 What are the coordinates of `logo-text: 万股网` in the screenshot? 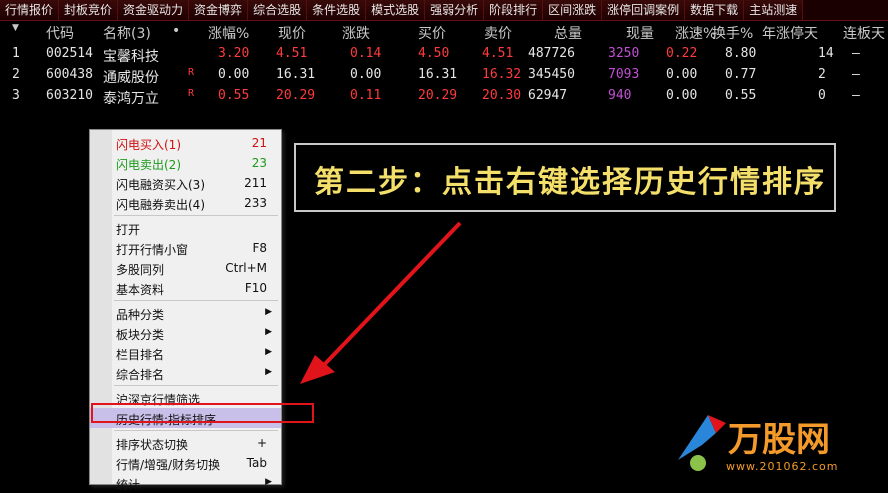 It's located at (779, 440).